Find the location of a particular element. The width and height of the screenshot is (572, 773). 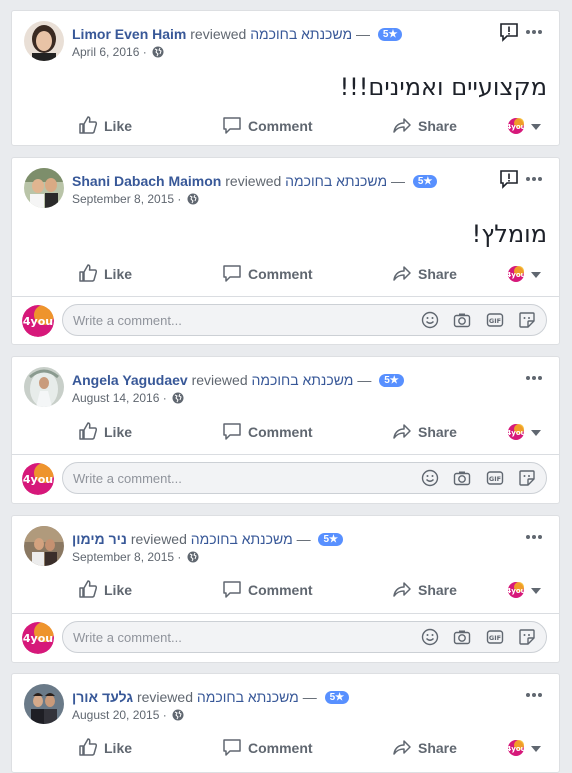

share-icon is located at coordinates (402, 431).